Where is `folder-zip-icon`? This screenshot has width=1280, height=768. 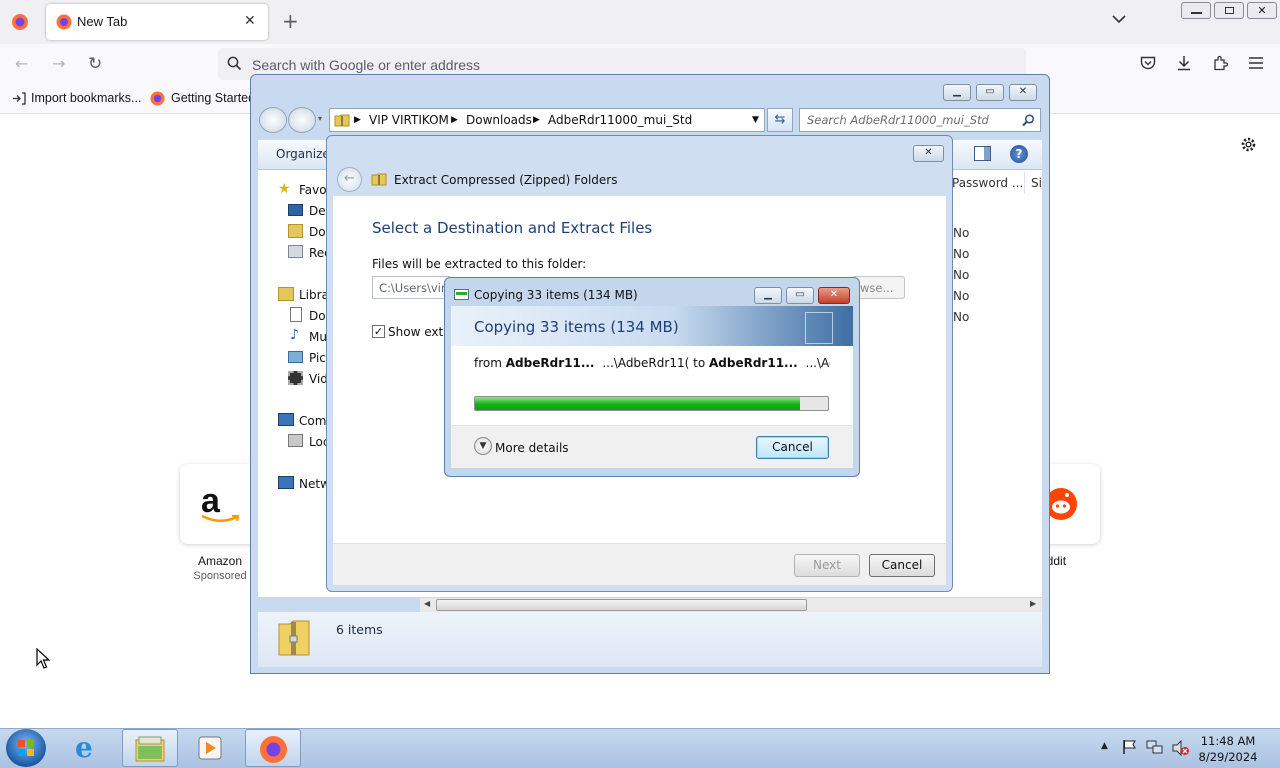 folder-zip-icon is located at coordinates (342, 120).